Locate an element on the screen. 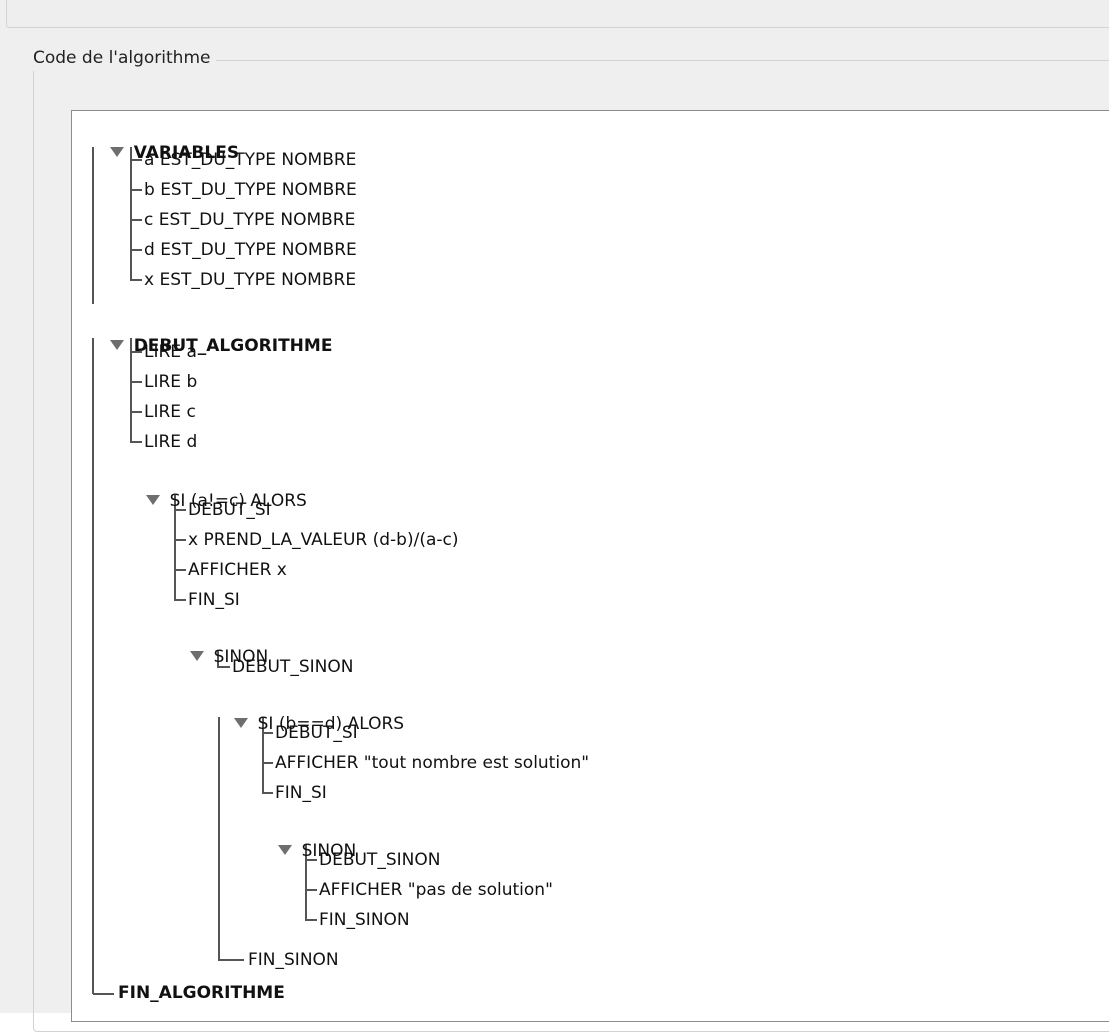  tree-node-afficher-x: AFFICHER x is located at coordinates (237, 570).